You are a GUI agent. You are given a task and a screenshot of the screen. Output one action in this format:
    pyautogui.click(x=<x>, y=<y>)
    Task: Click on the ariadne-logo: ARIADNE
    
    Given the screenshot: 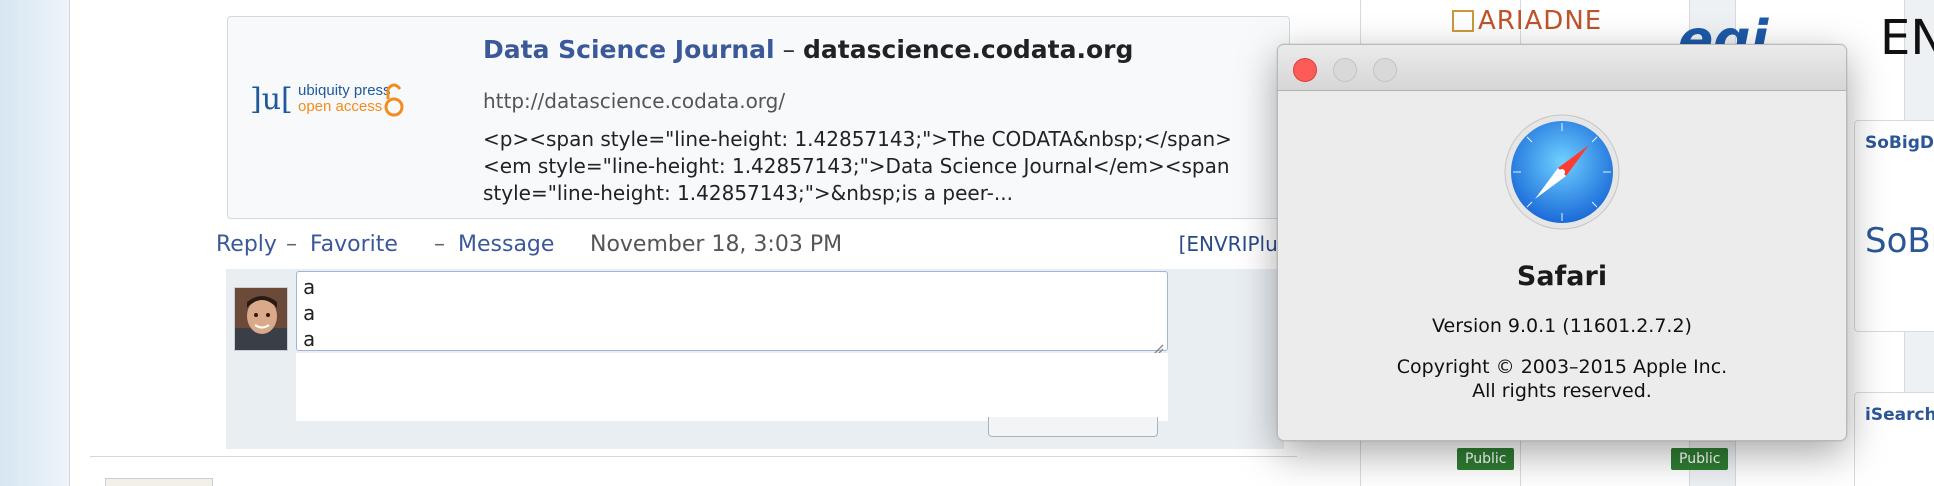 What is the action you would take?
    pyautogui.click(x=1527, y=21)
    